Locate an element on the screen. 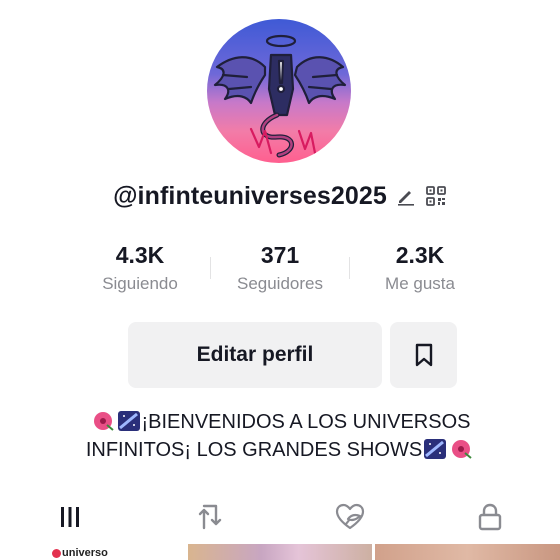 The height and width of the screenshot is (560, 560). bio-line-2: INFINITOS¡ LOS GRANDES SHOWS is located at coordinates (280, 450).